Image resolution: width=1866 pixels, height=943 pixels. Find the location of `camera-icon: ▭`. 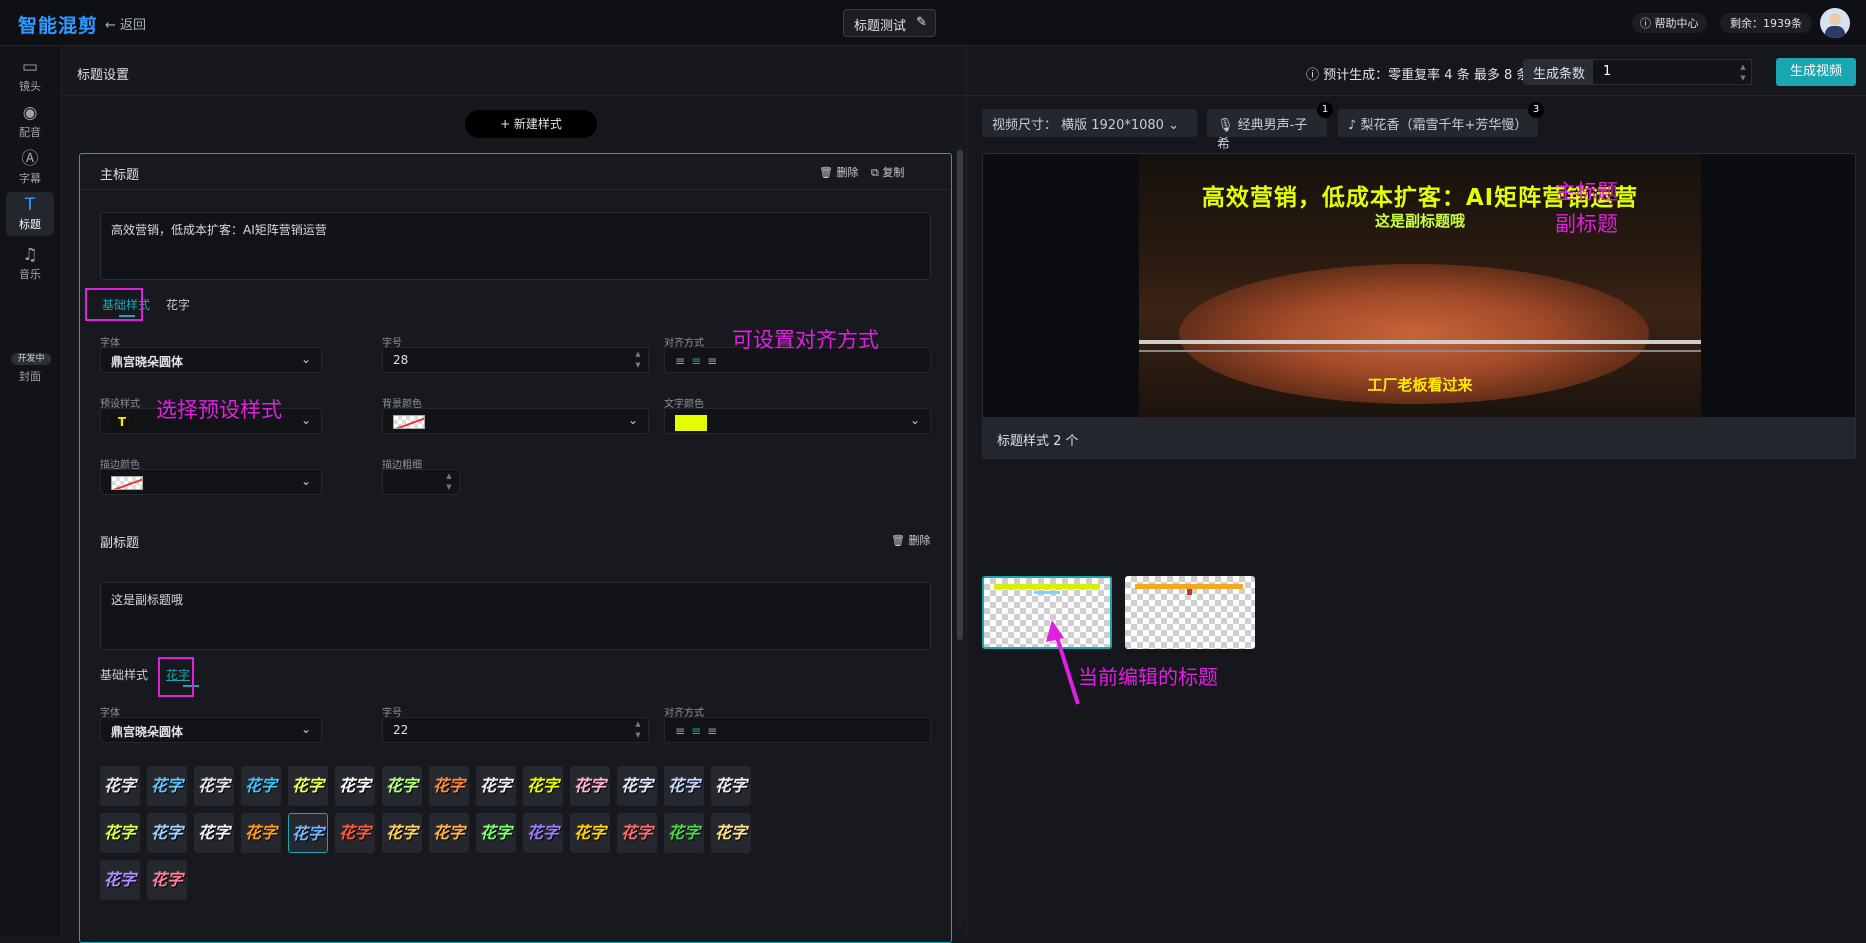

camera-icon: ▭ is located at coordinates (30, 67).